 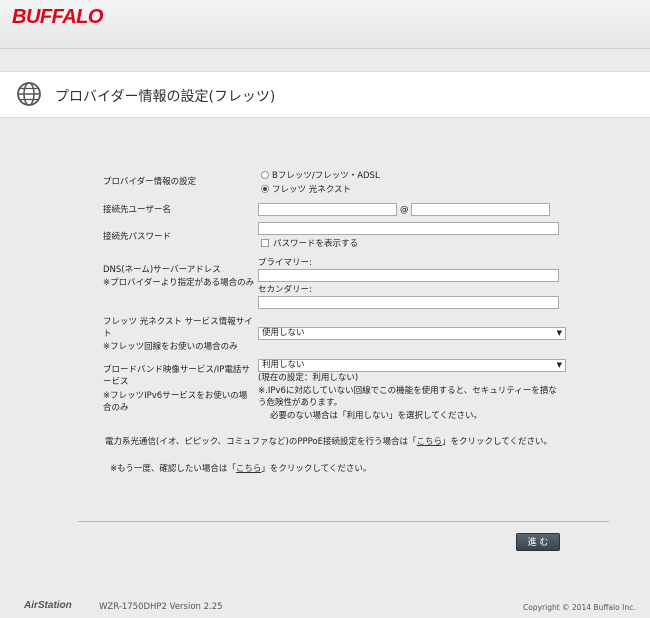 What do you see at coordinates (137, 237) in the screenshot?
I see `password-label: 接続先パスワード` at bounding box center [137, 237].